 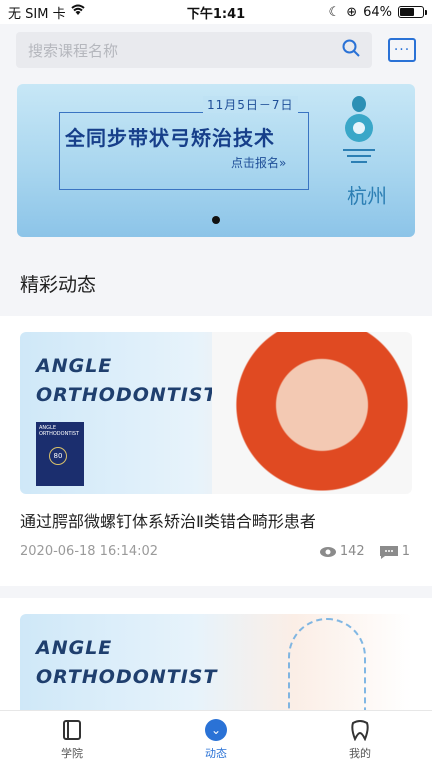 I want to click on chevron-down-circle-icon: ⌄, so click(x=216, y=730).